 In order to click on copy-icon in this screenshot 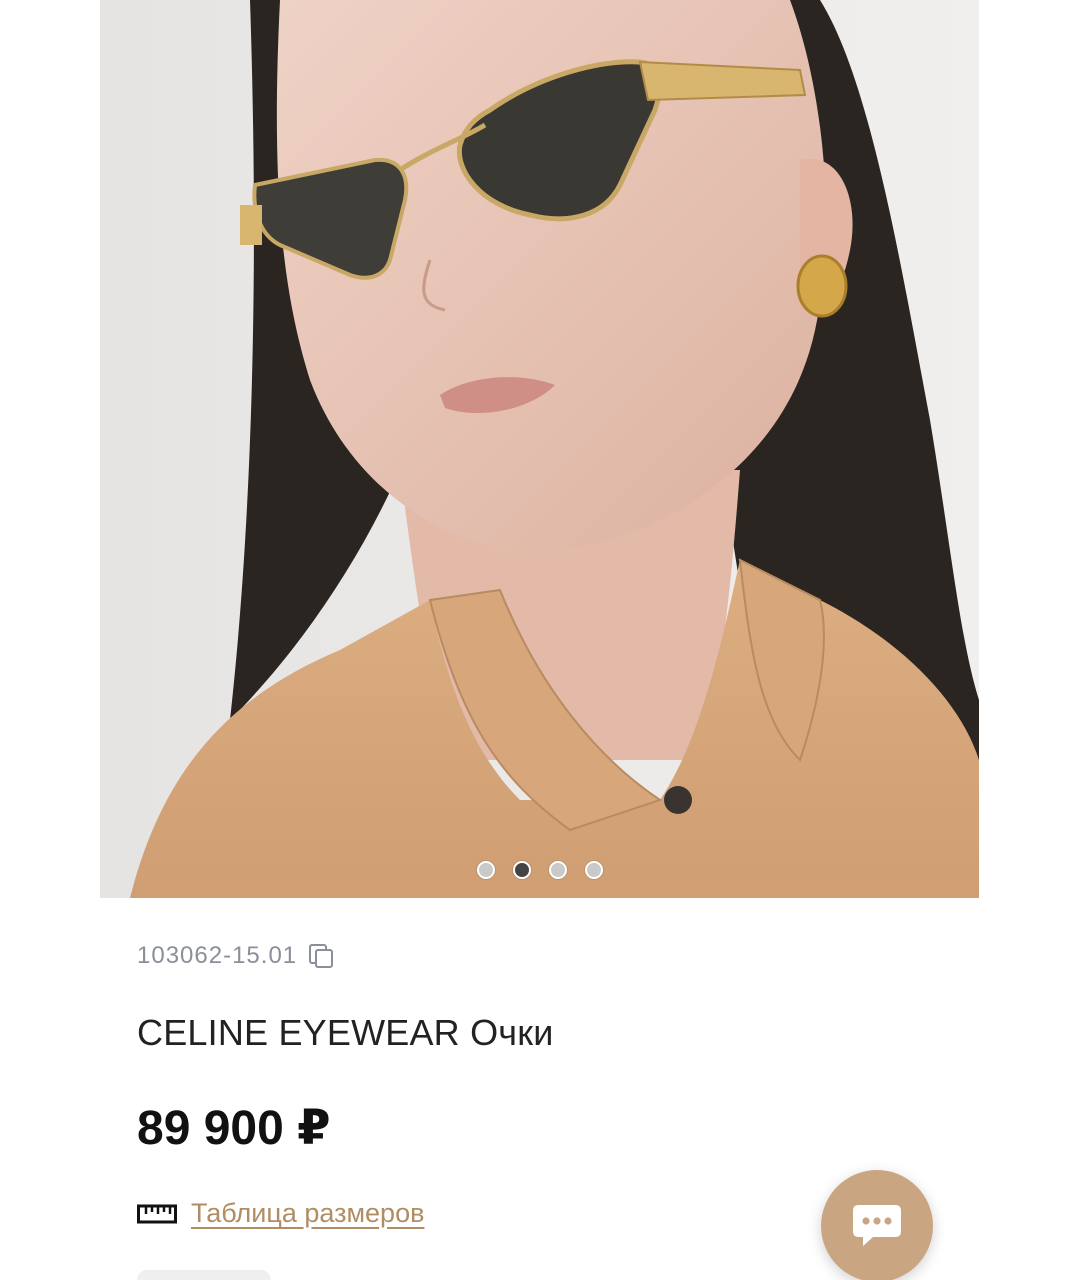, I will do `click(321, 956)`.